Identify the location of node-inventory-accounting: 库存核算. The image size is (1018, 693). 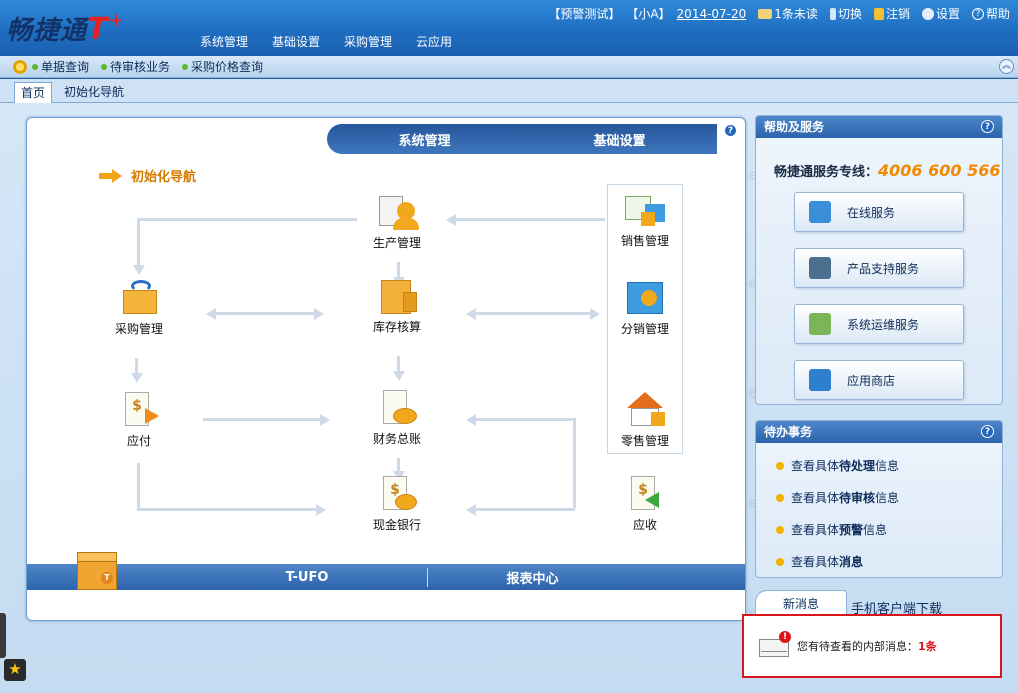
(397, 305).